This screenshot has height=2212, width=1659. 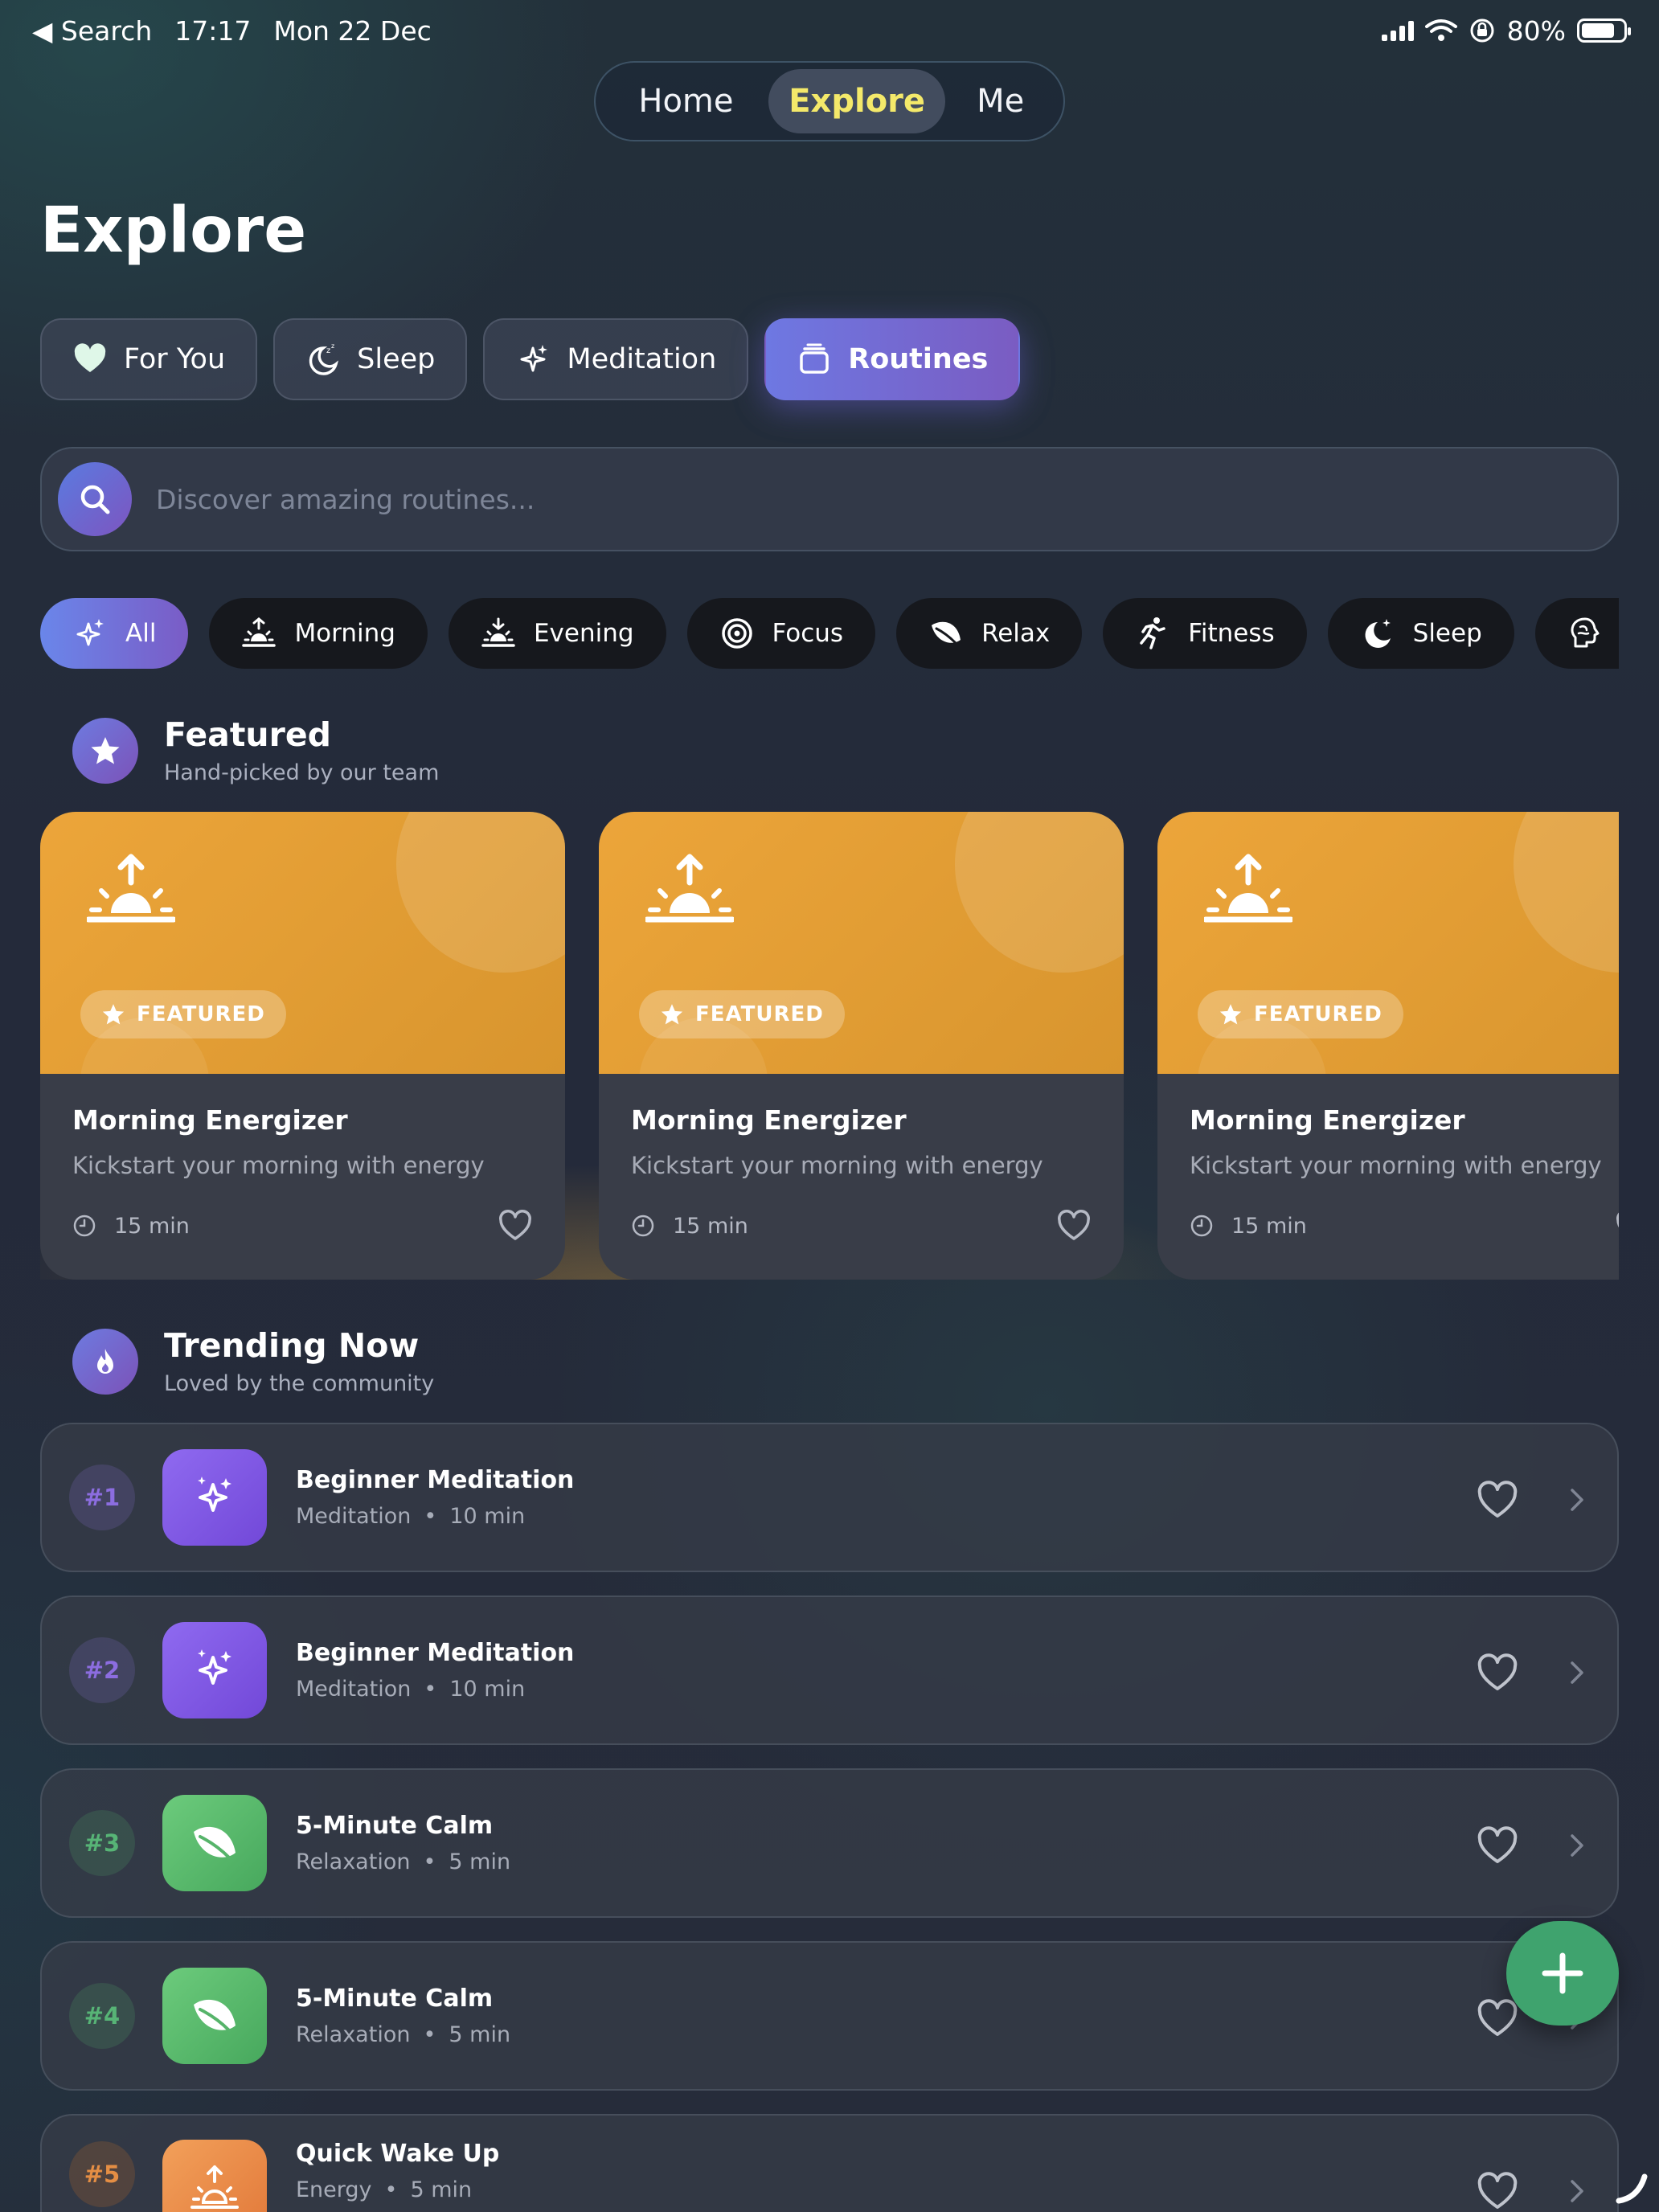 I want to click on chip-sleep: Sleep, so click(x=1420, y=633).